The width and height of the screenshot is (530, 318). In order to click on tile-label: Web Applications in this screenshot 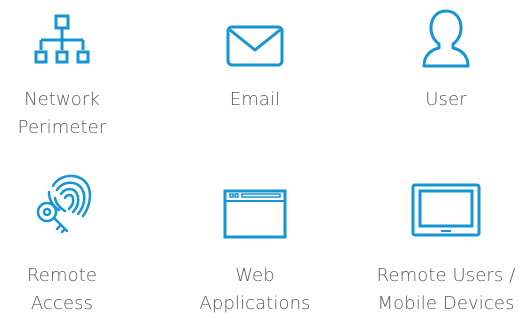, I will do `click(255, 290)`.